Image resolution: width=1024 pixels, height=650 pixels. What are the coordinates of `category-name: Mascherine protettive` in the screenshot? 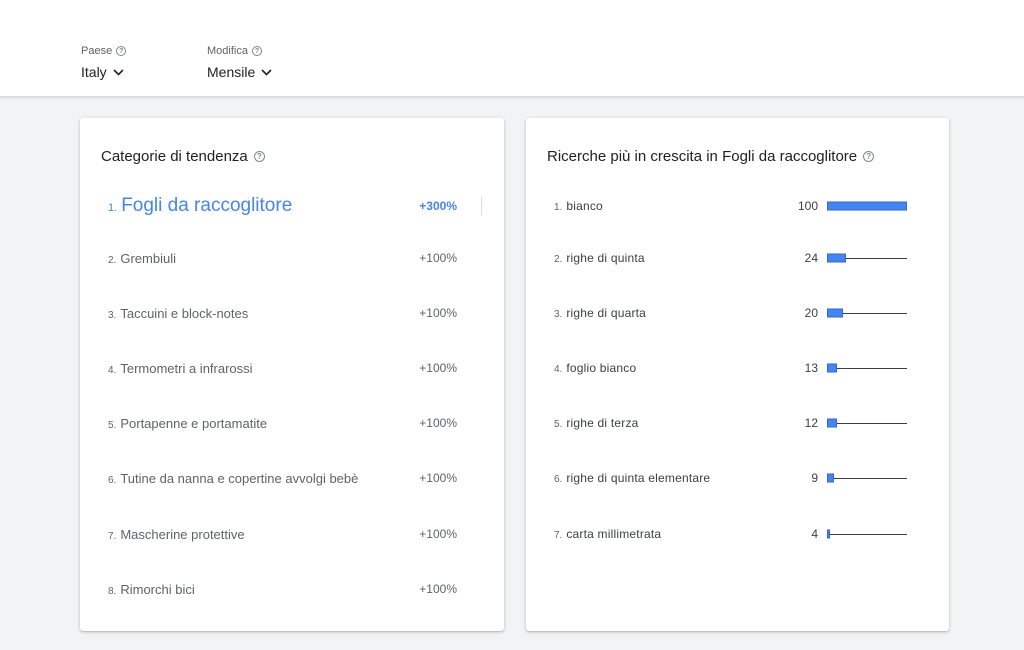 It's located at (182, 534).